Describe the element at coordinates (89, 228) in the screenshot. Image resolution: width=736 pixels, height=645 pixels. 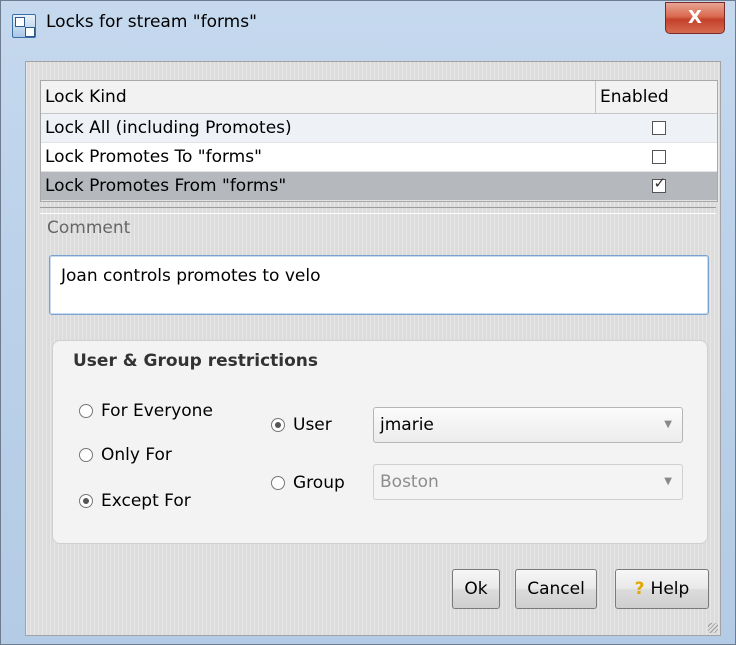
I see `comment-label: Comment` at that location.